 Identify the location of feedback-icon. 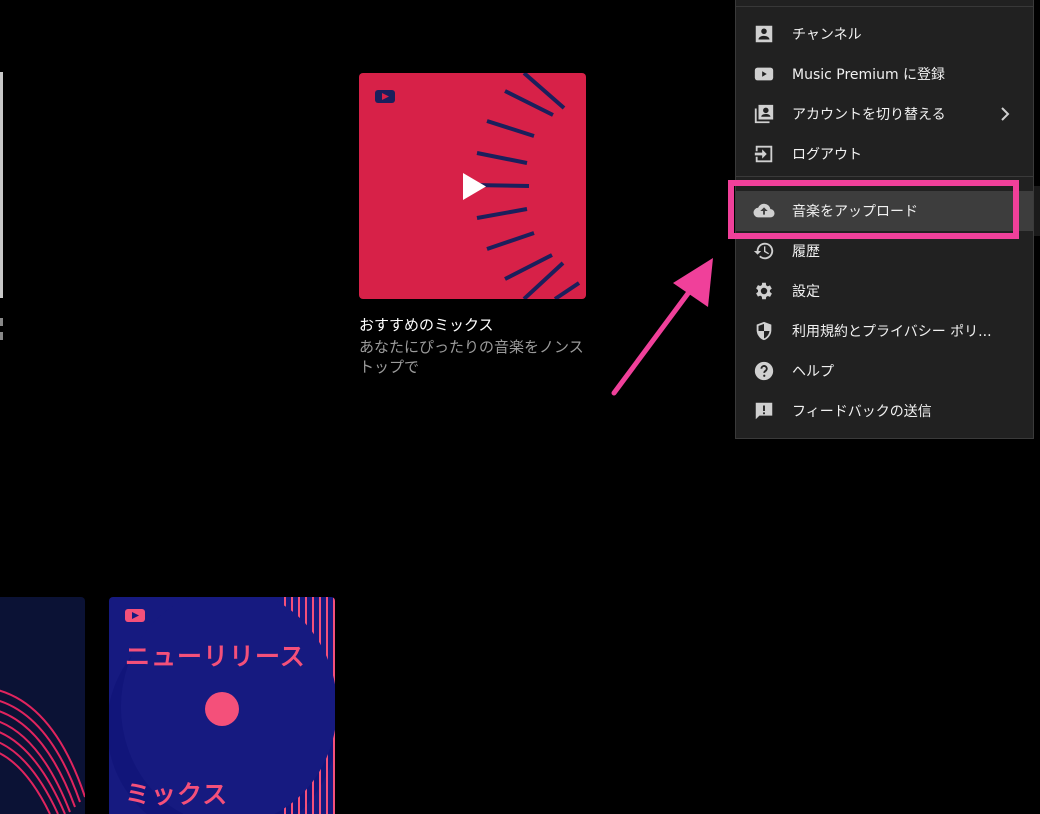
(764, 411).